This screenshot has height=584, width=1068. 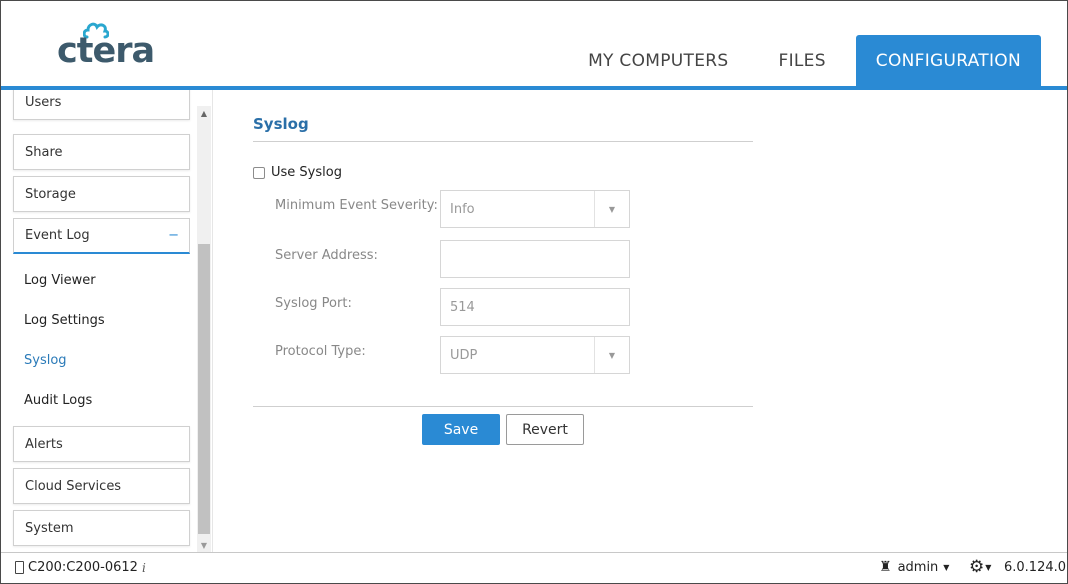 I want to click on sidebar-item-users: Users, so click(x=101, y=105).